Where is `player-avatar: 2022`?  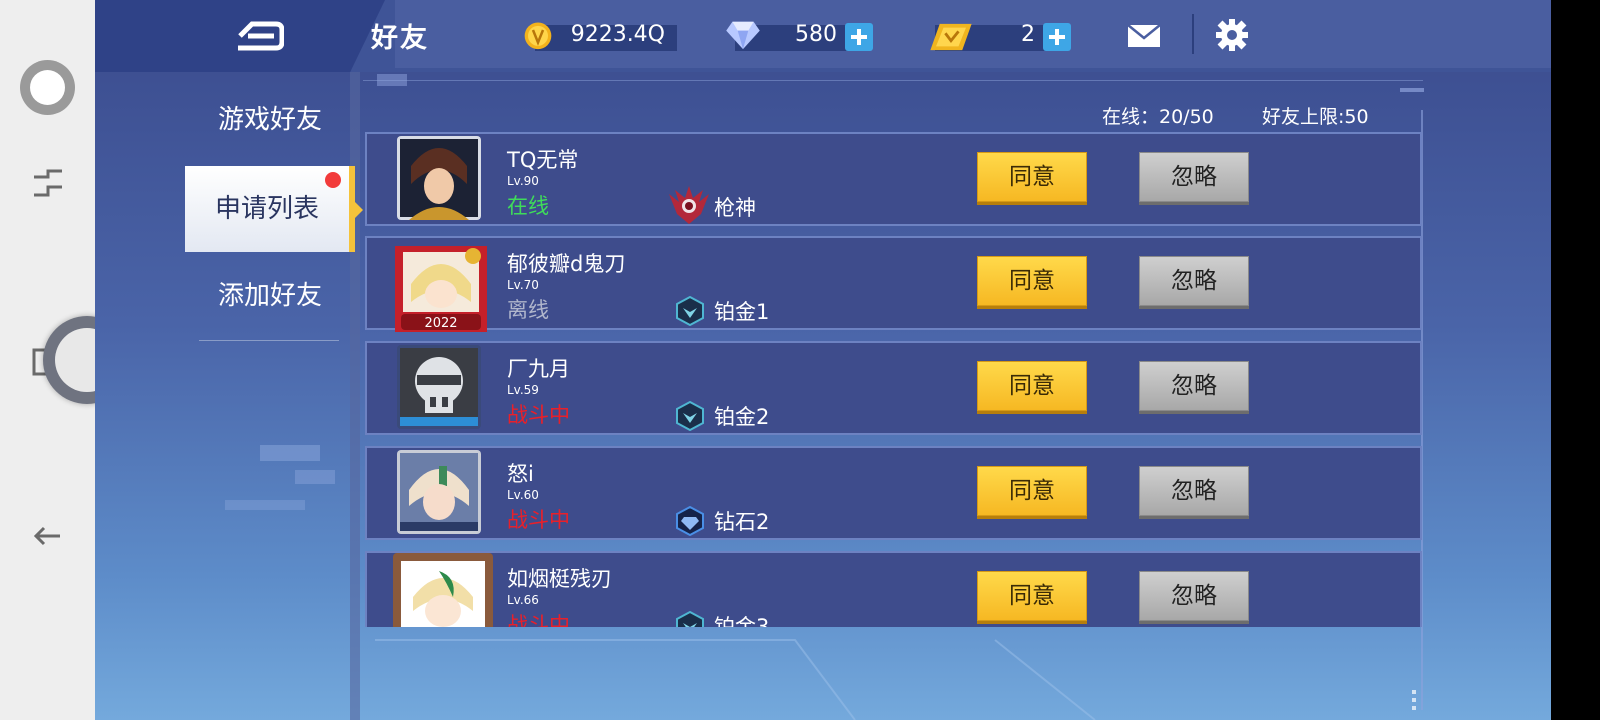
player-avatar: 2022 is located at coordinates (441, 289).